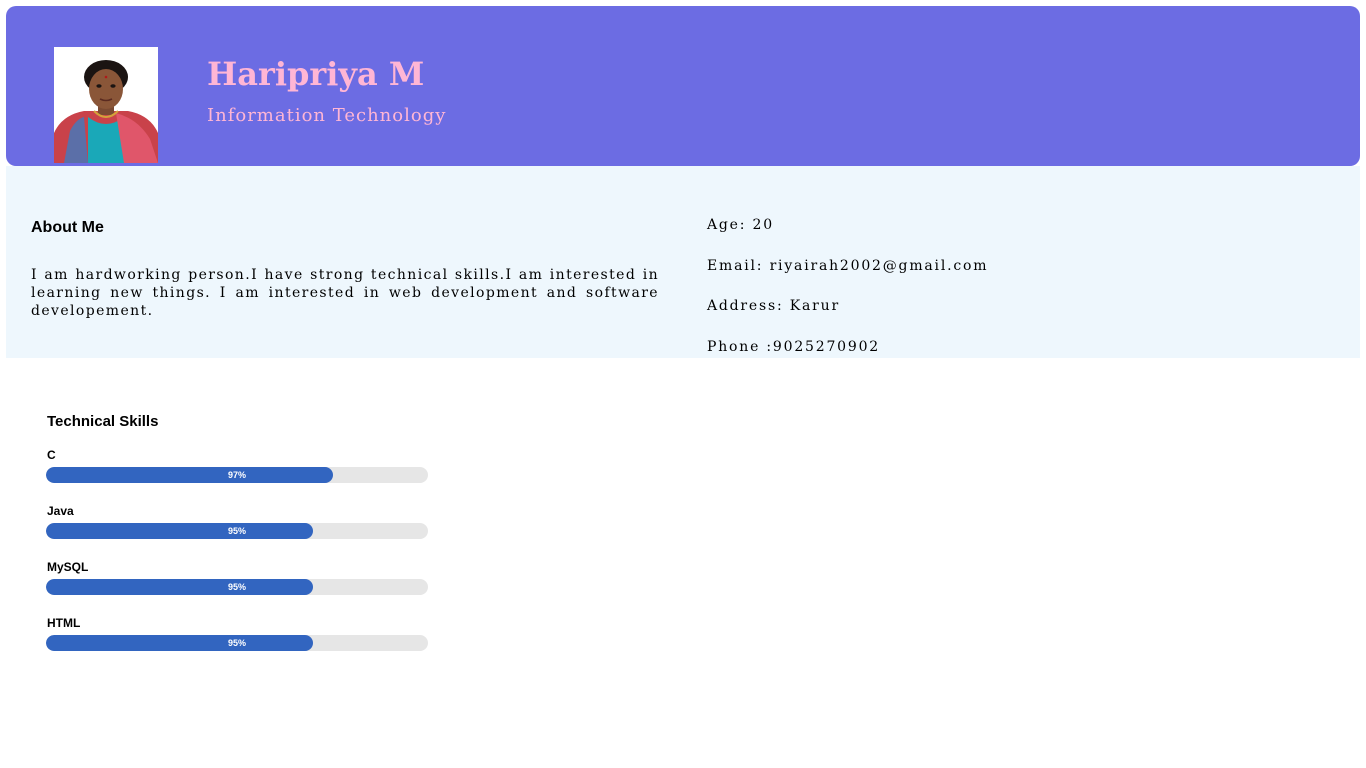 Image resolution: width=1366 pixels, height=768 pixels. I want to click on skill-java: Java 95%, so click(237, 529).